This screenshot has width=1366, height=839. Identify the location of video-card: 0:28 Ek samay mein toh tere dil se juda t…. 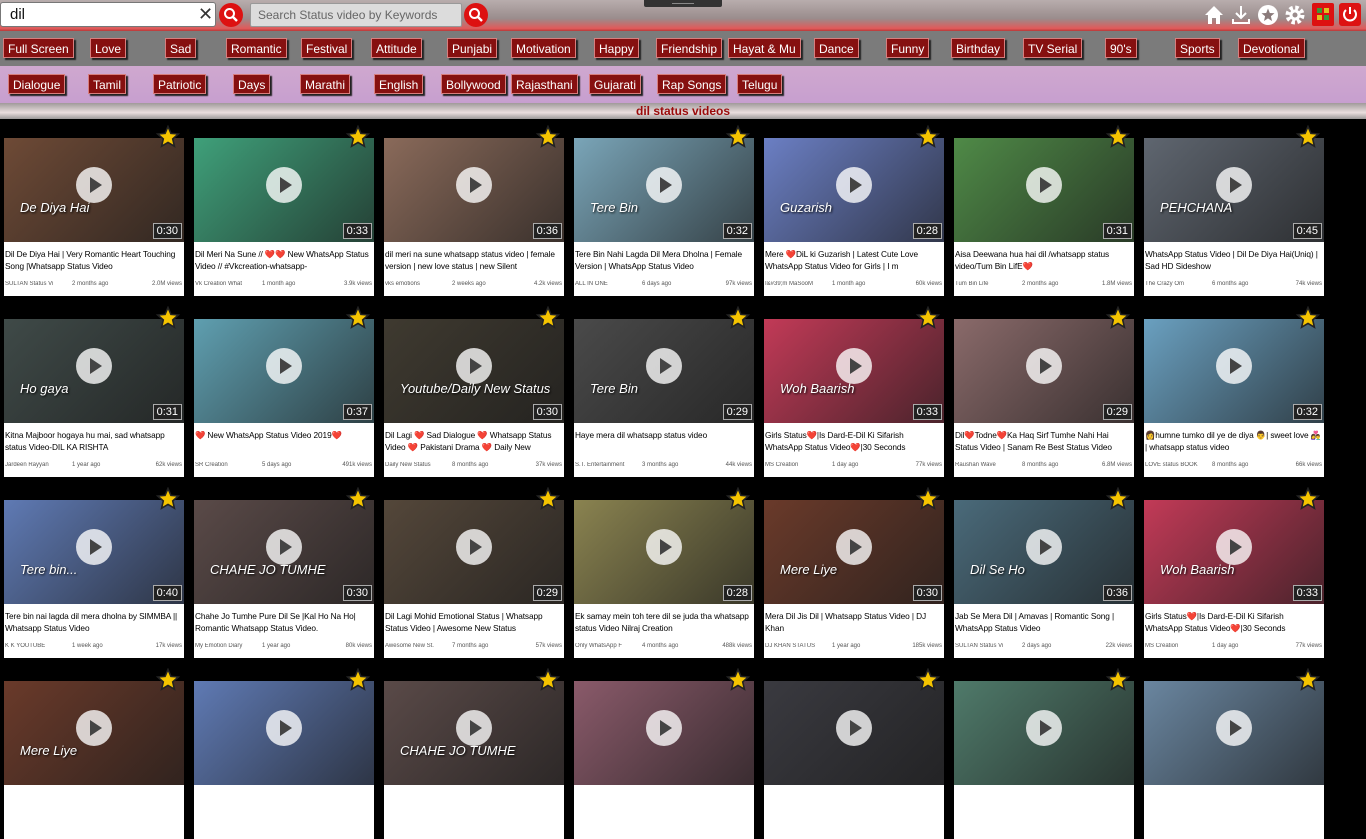
(664, 572).